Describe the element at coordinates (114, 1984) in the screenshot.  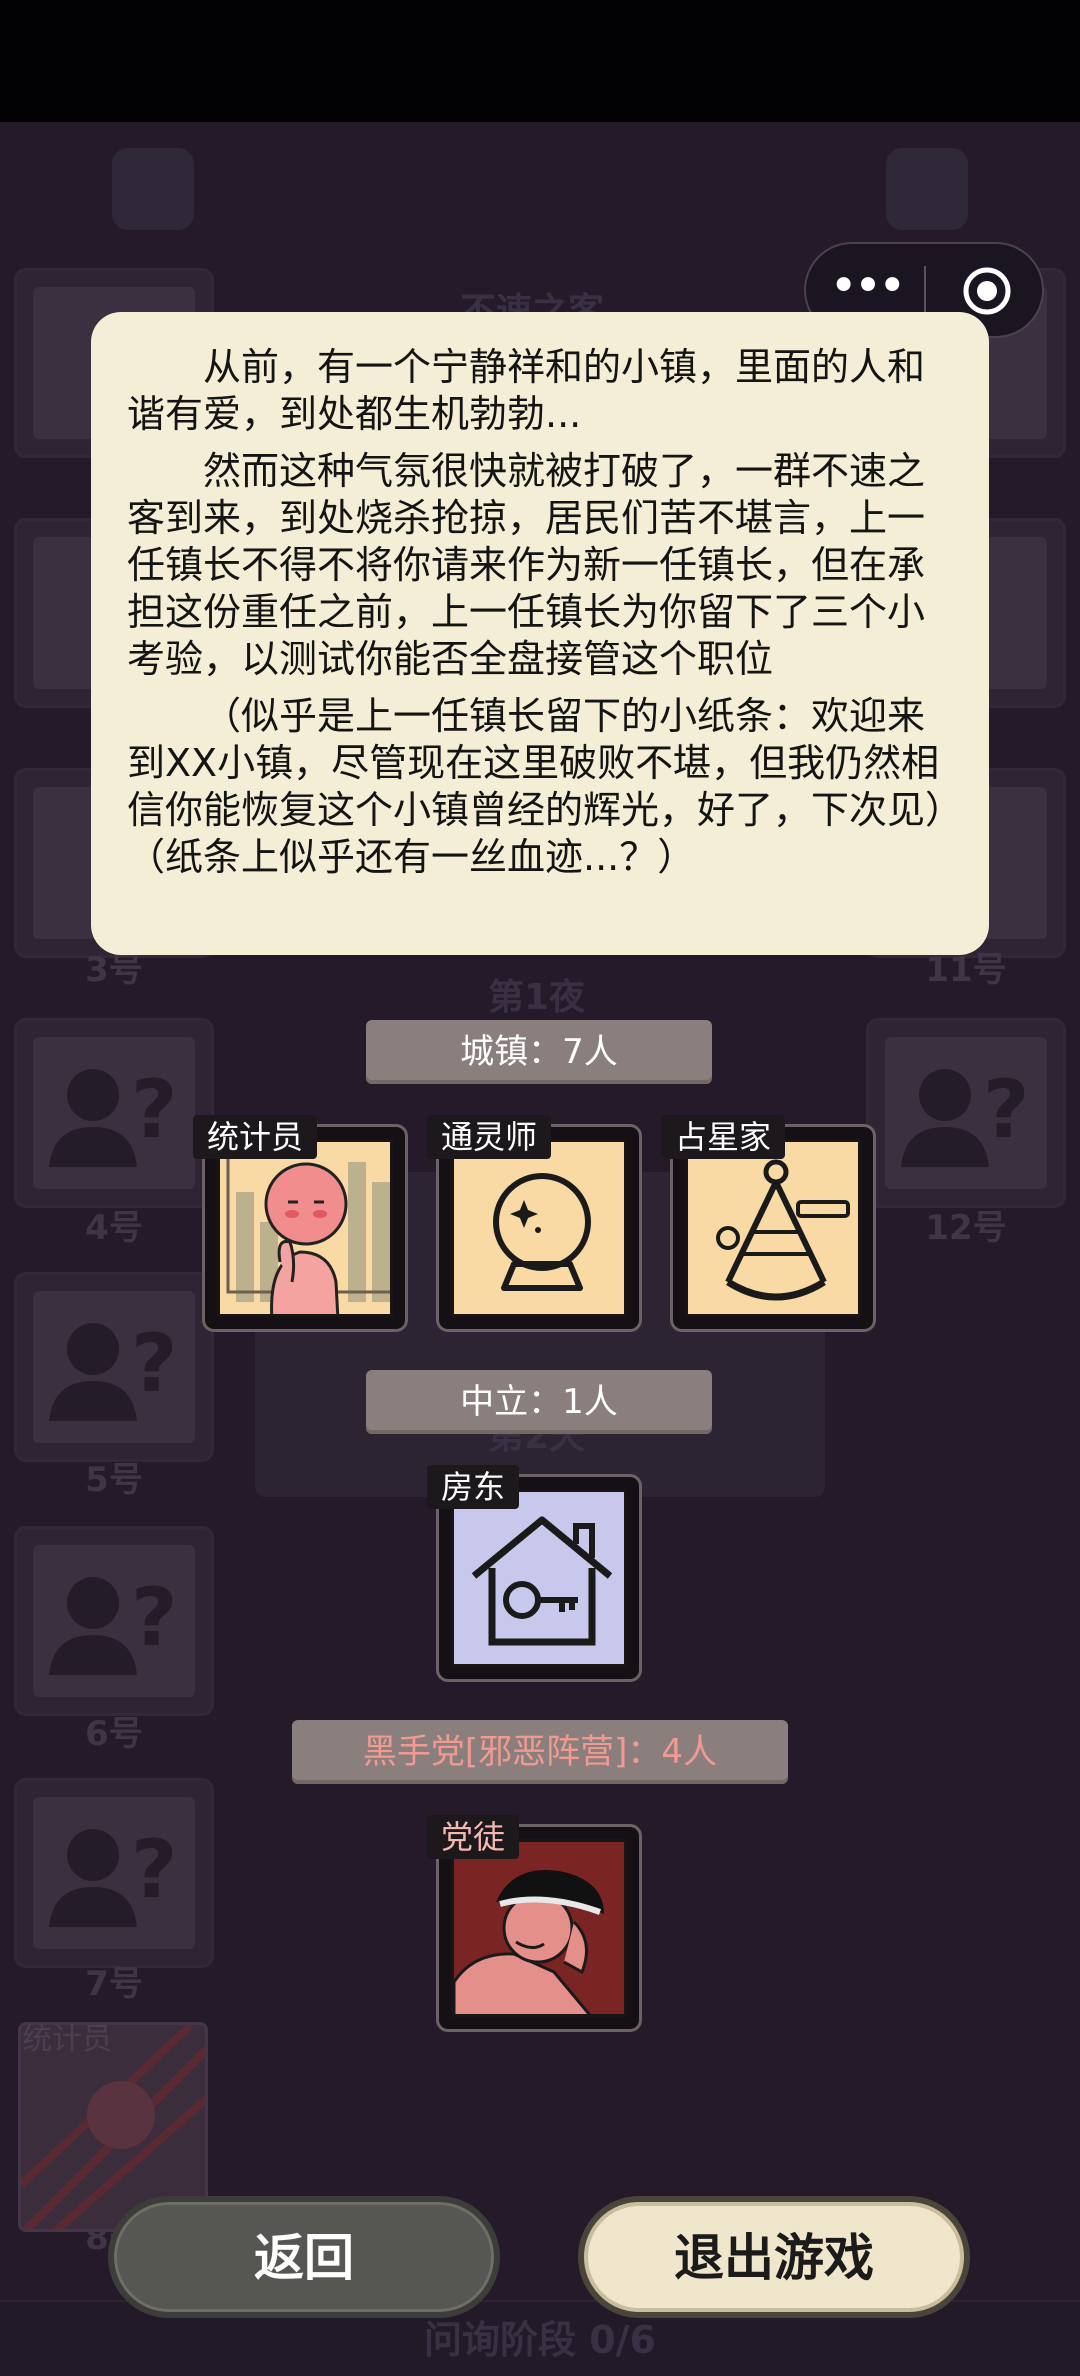
I see `player-number: 7号` at that location.